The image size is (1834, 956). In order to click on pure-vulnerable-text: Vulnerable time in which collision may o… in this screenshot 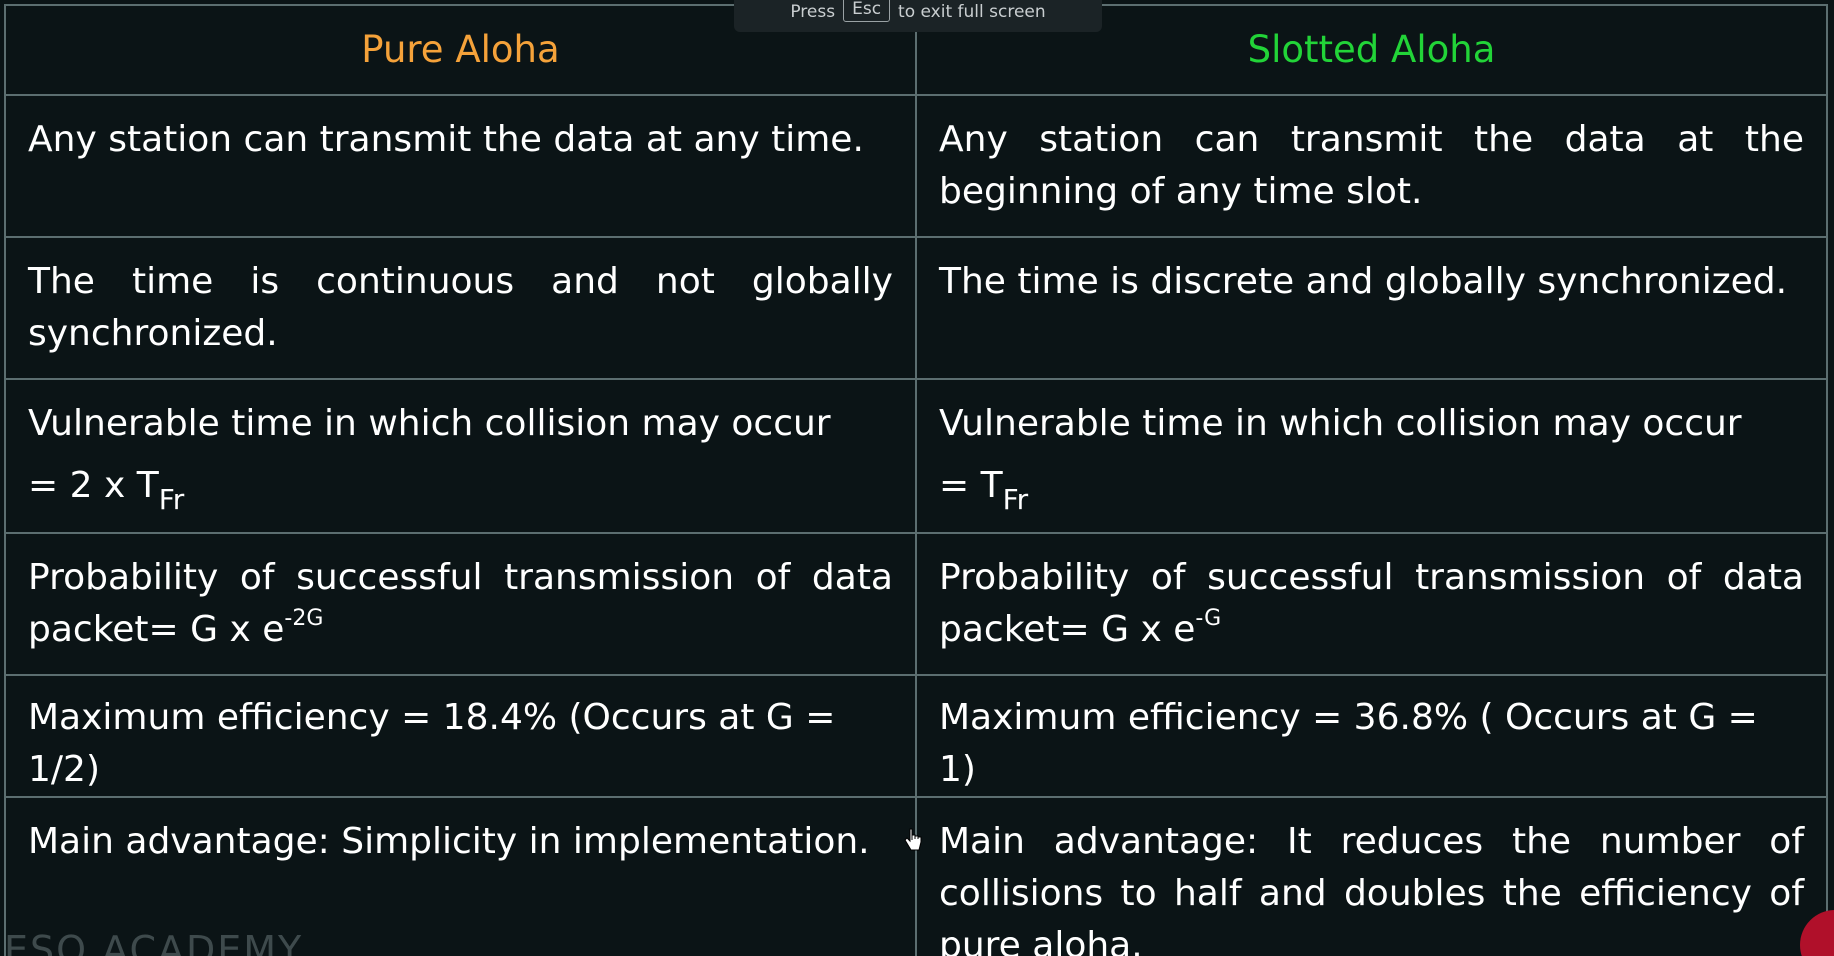, I will do `click(429, 423)`.